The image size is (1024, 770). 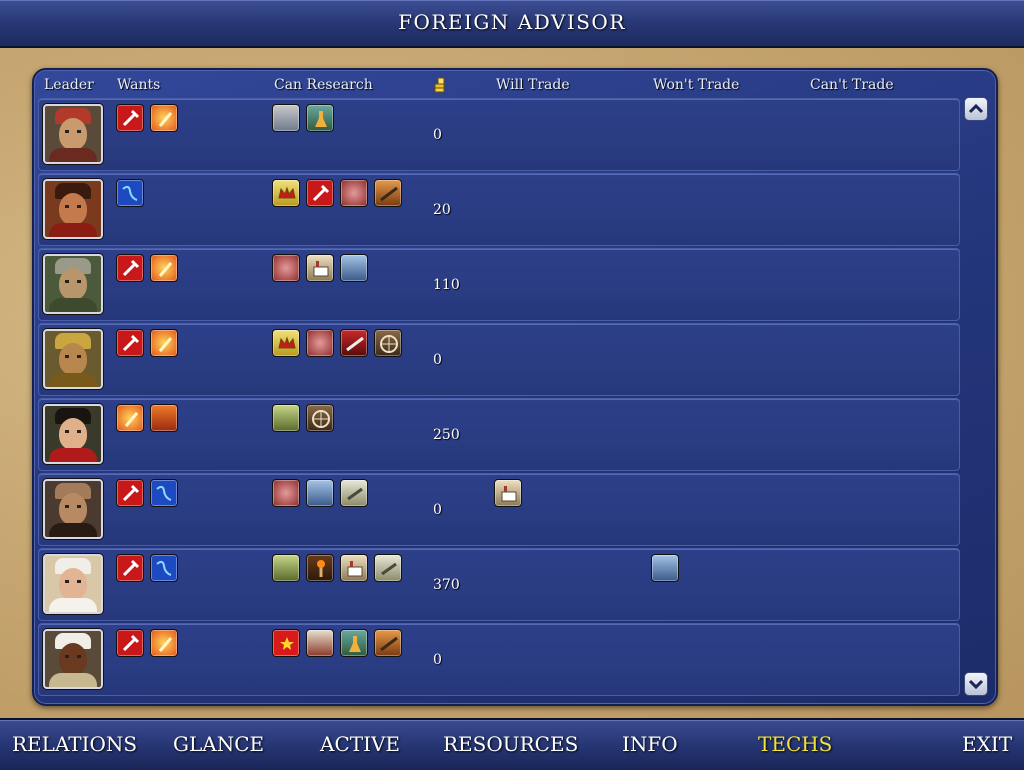 What do you see at coordinates (499, 284) in the screenshot?
I see `civ-row: 110` at bounding box center [499, 284].